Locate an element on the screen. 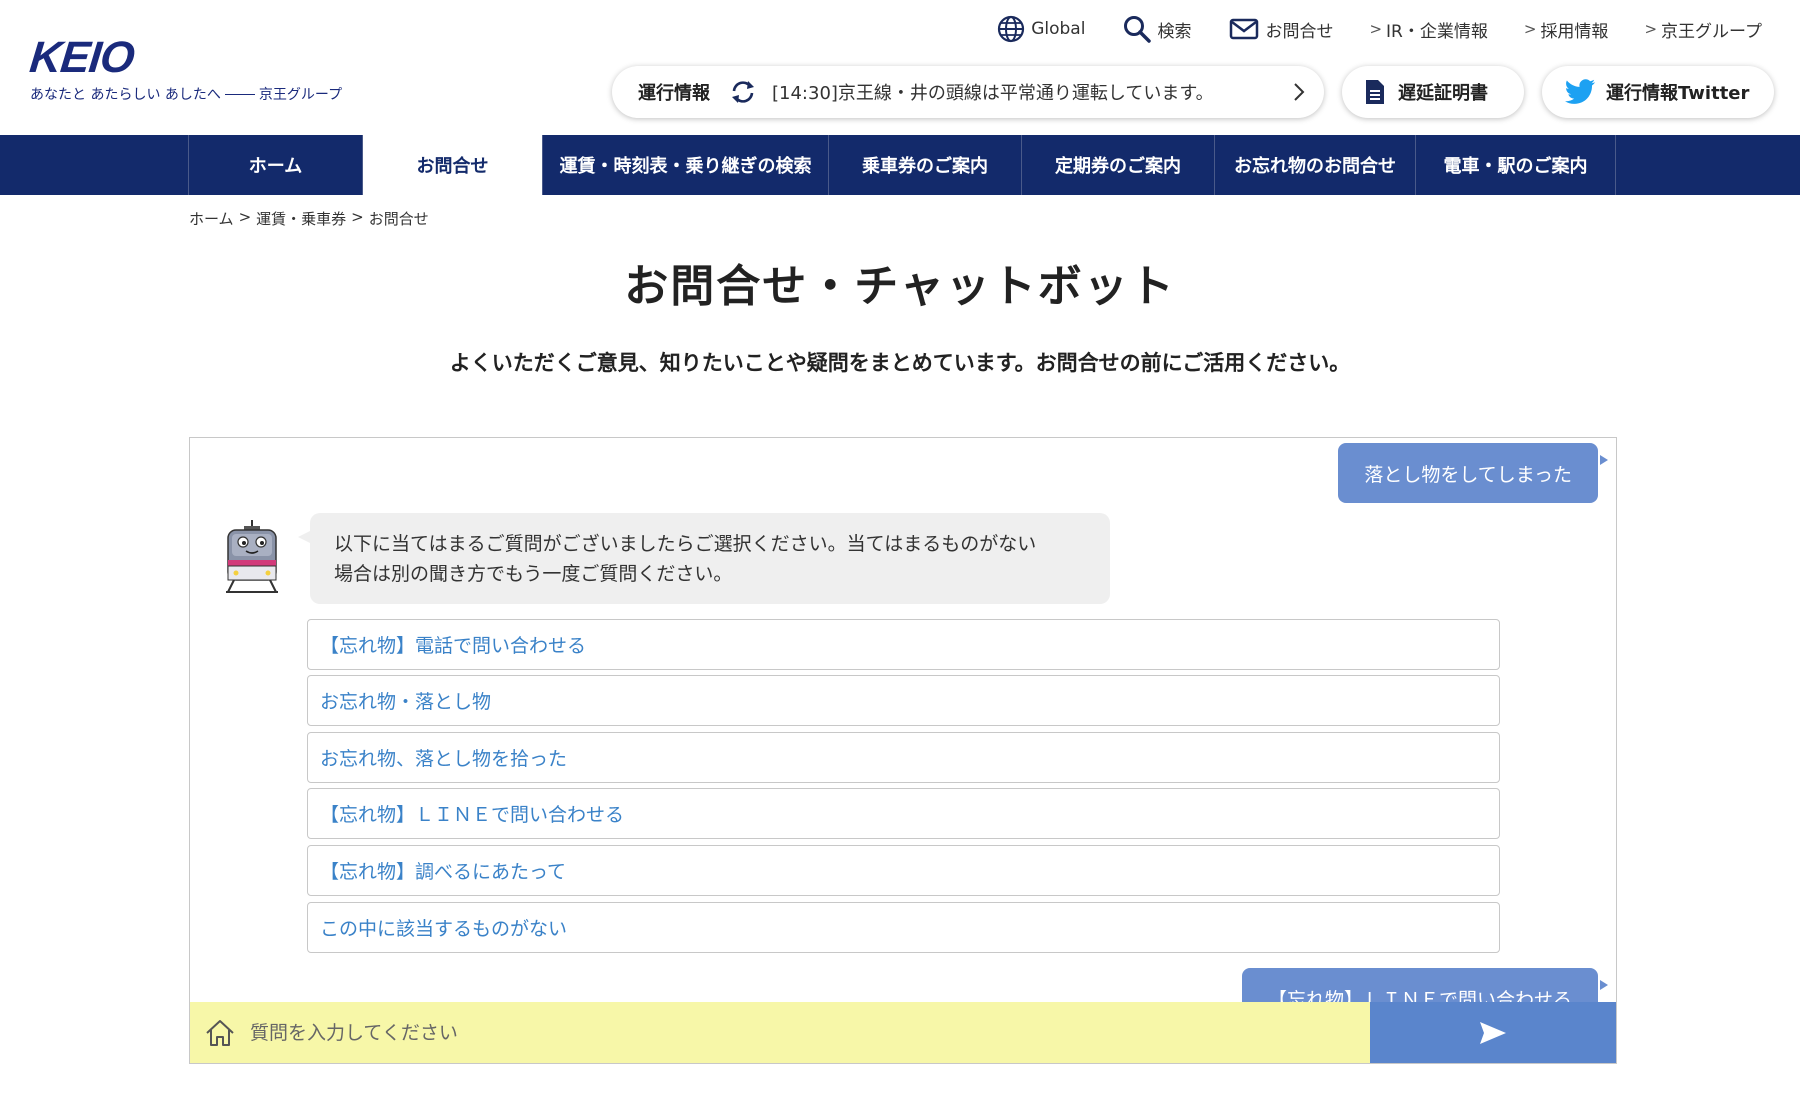  chat-input-area is located at coordinates (780, 1032).